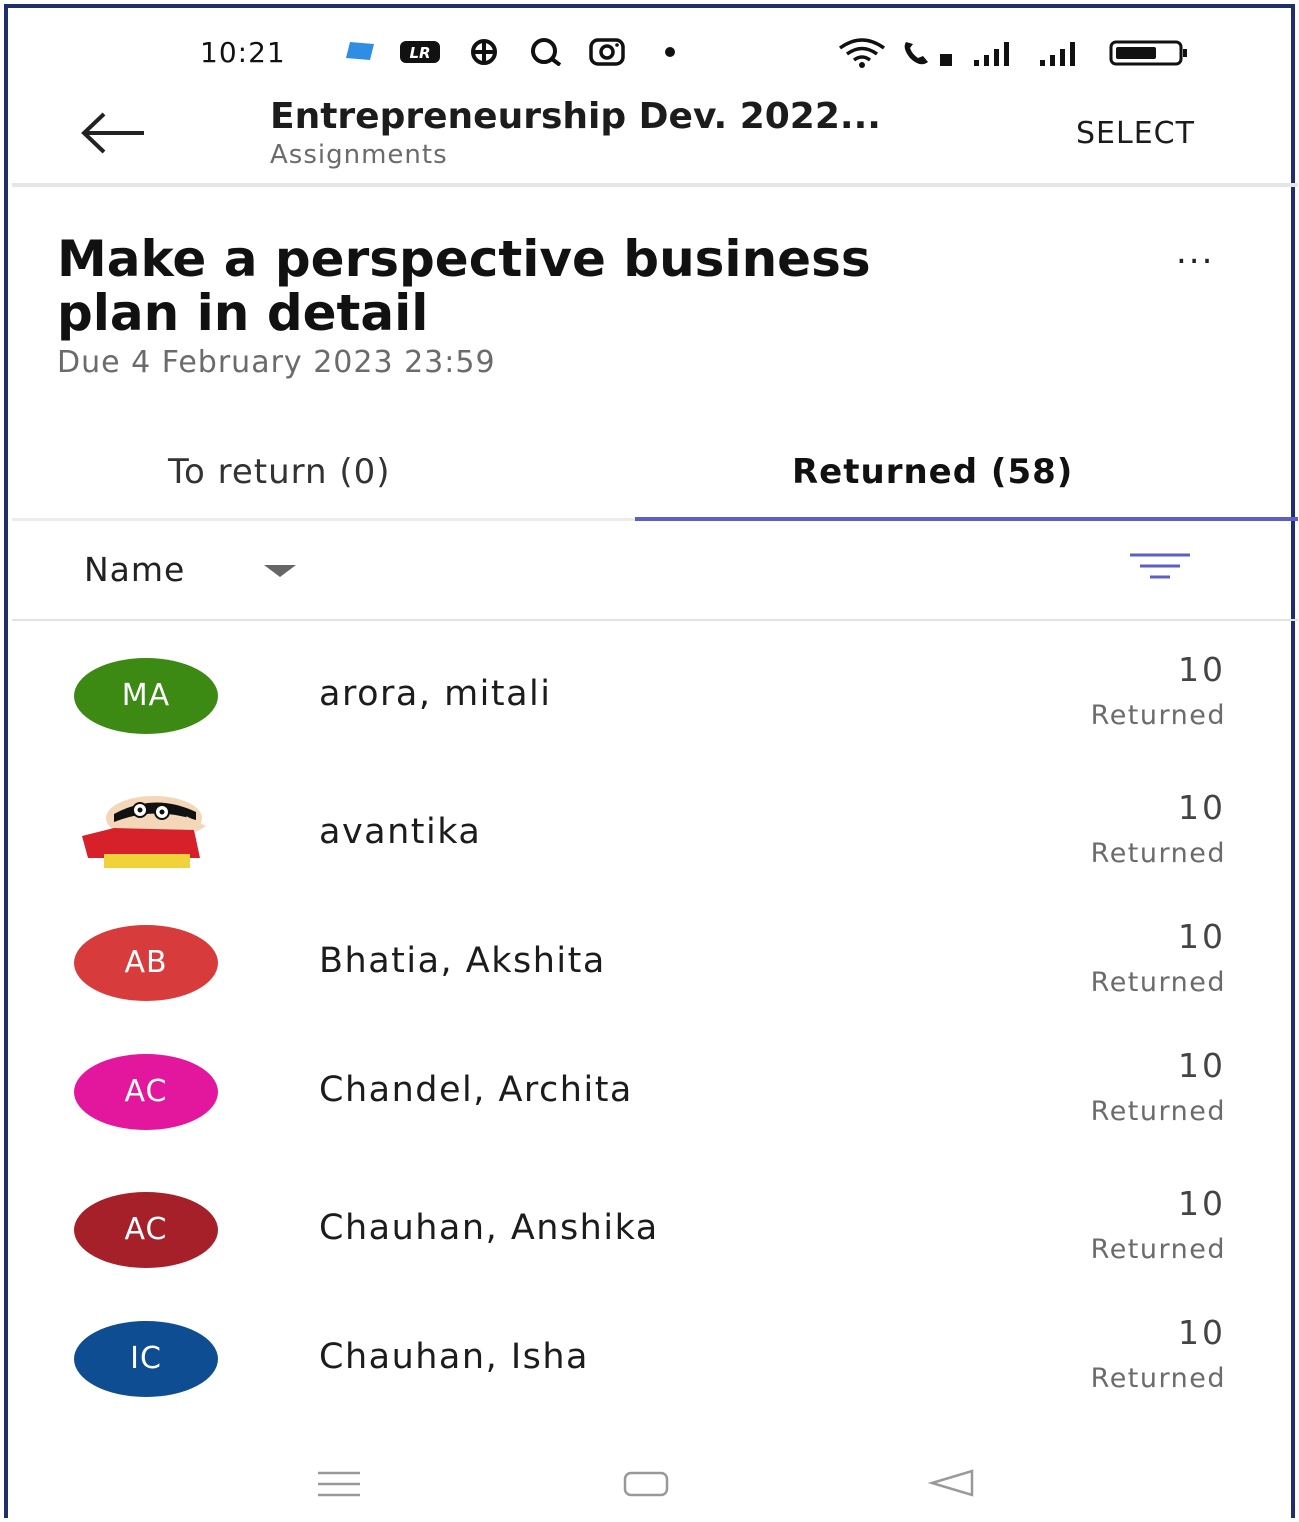 The height and width of the screenshot is (1522, 1299). Describe the element at coordinates (1148, 53) in the screenshot. I see `battery-icon` at that location.